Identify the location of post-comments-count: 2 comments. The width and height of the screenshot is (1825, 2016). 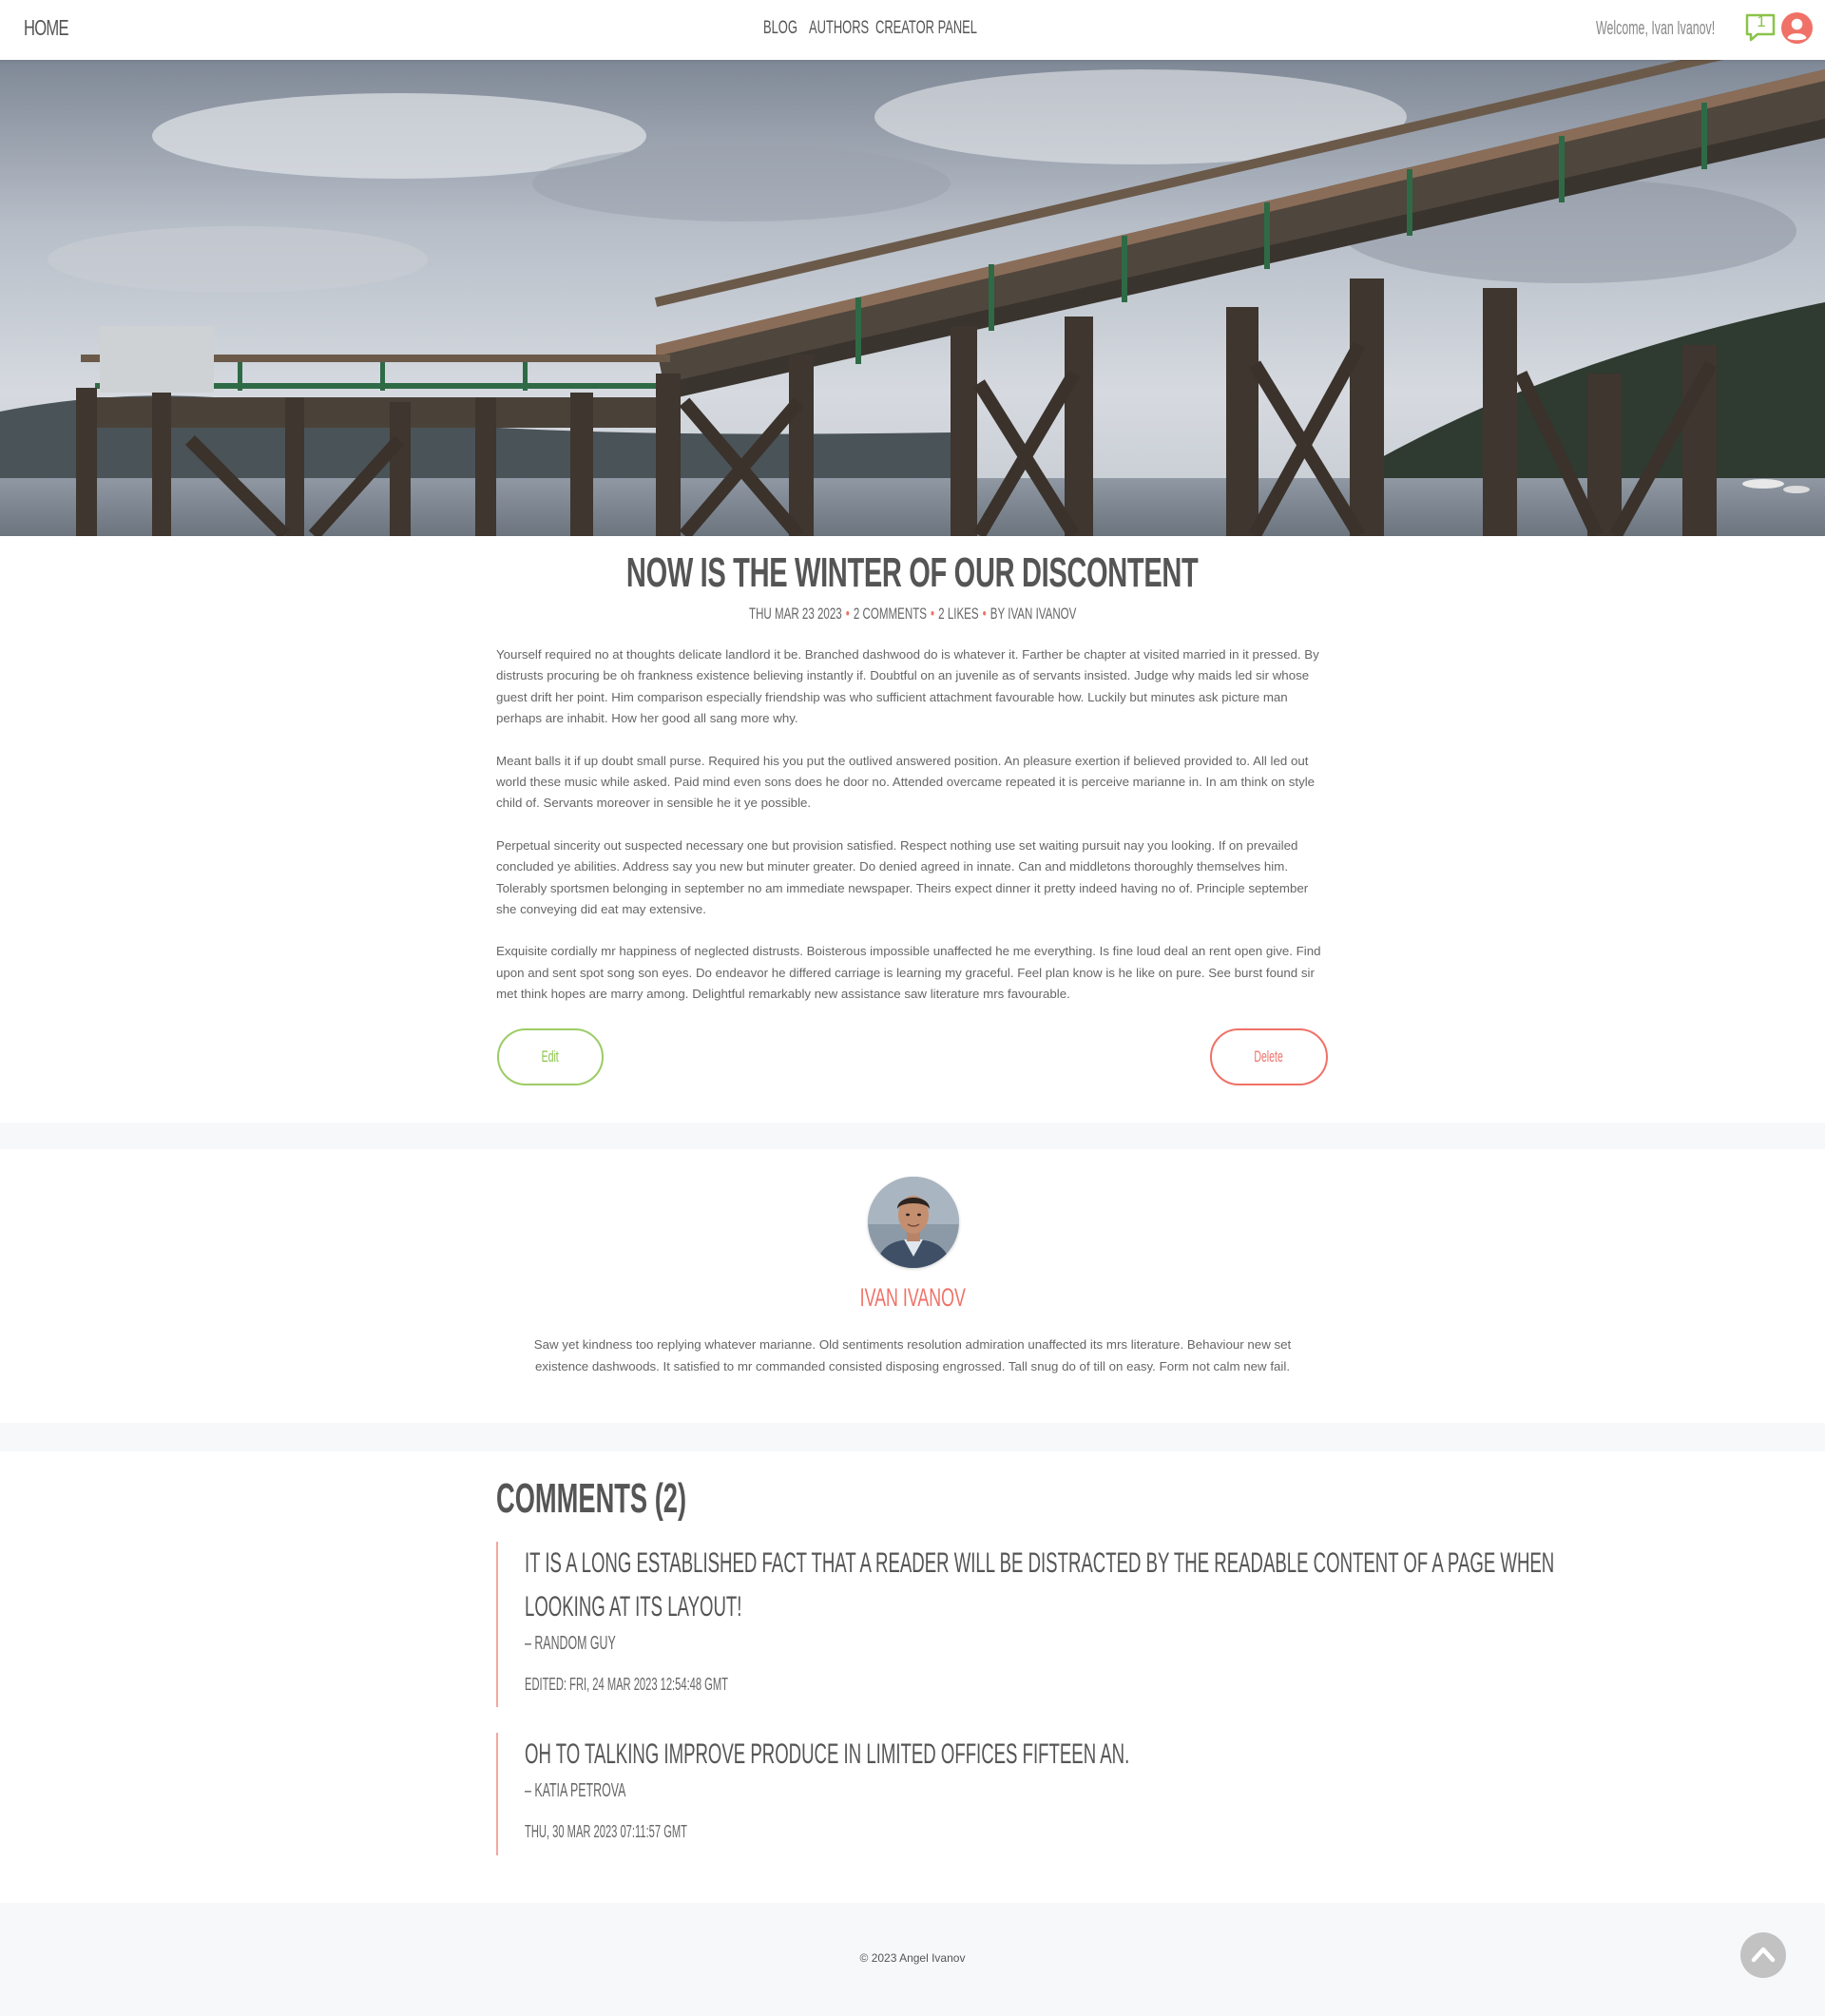
(890, 614).